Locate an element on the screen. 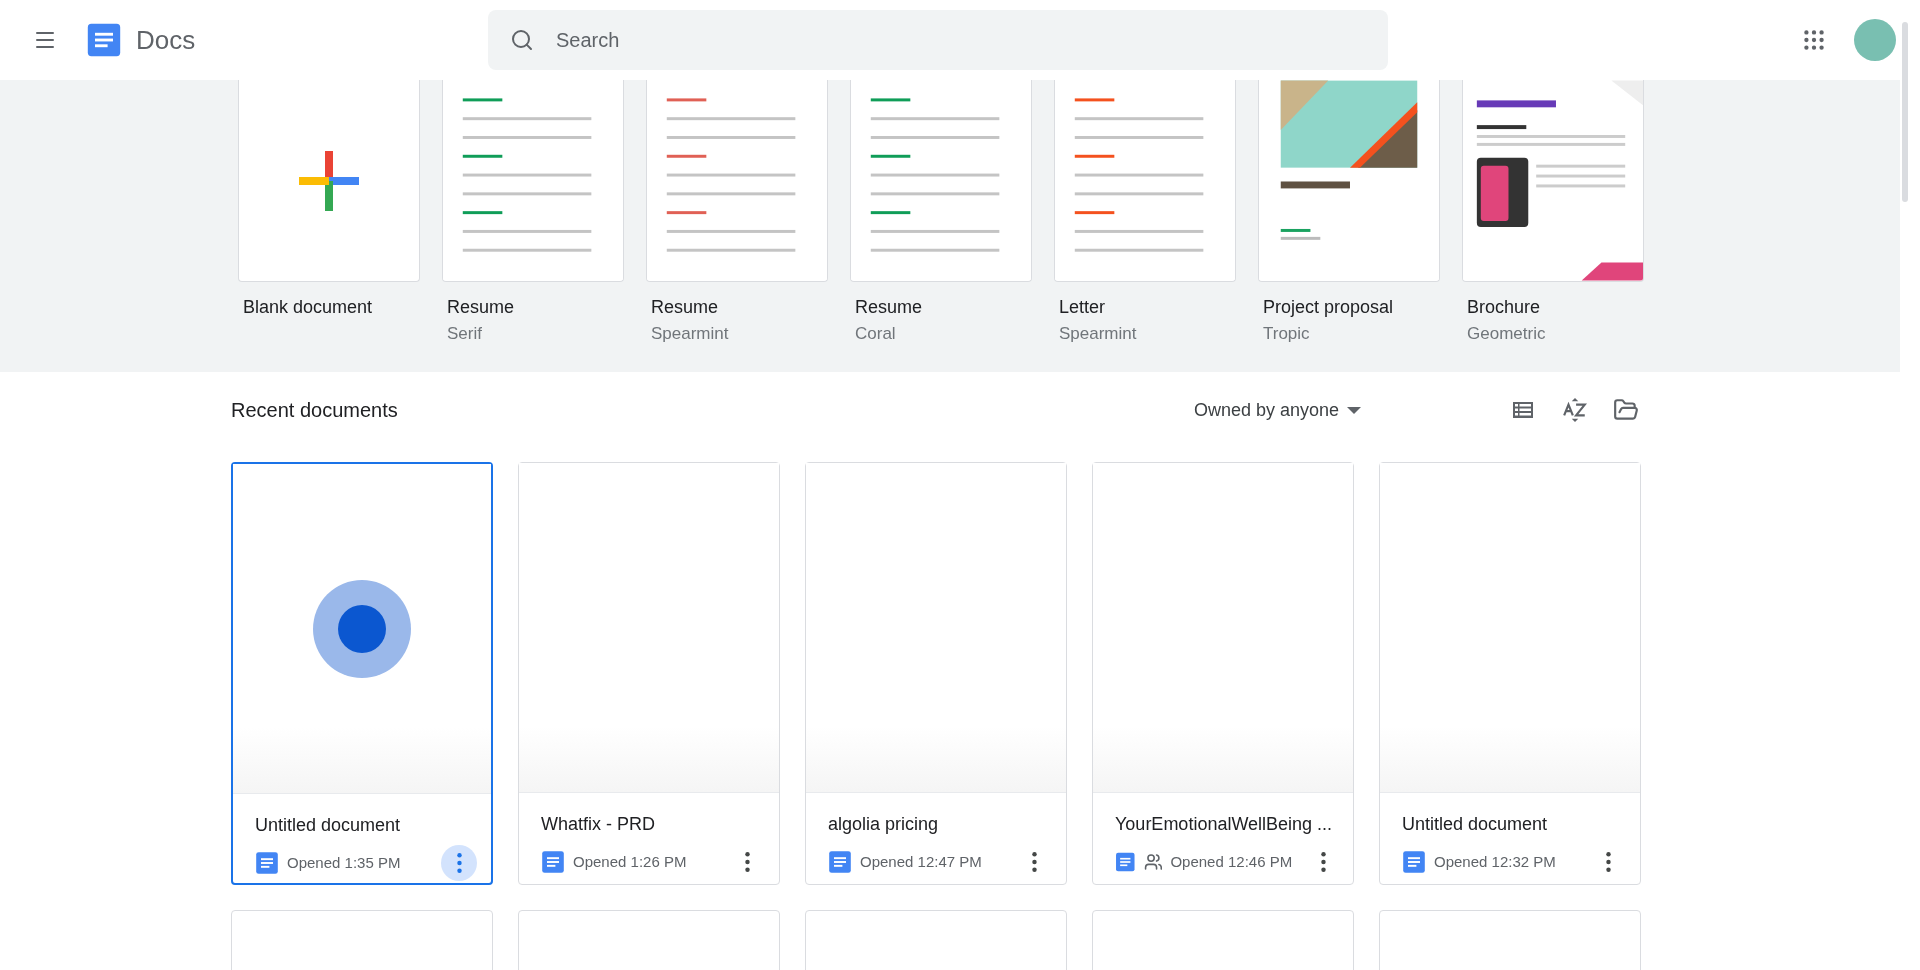  dropdown-arrow-icon is located at coordinates (1354, 410).